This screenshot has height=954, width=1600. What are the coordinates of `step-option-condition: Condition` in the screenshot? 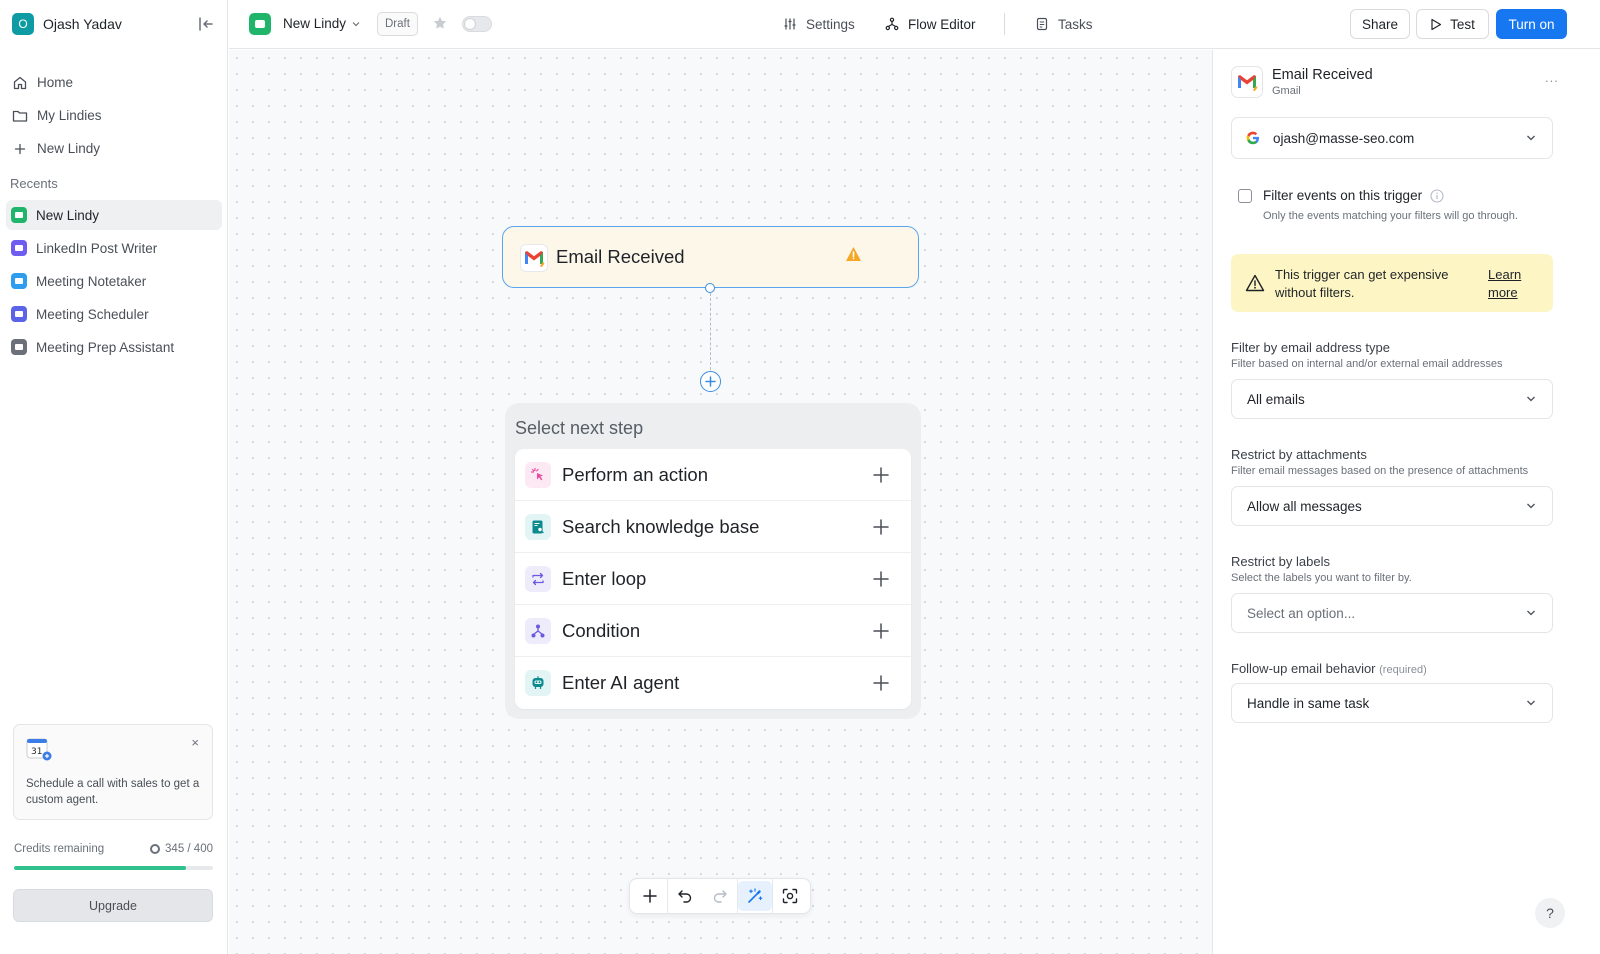 It's located at (713, 631).